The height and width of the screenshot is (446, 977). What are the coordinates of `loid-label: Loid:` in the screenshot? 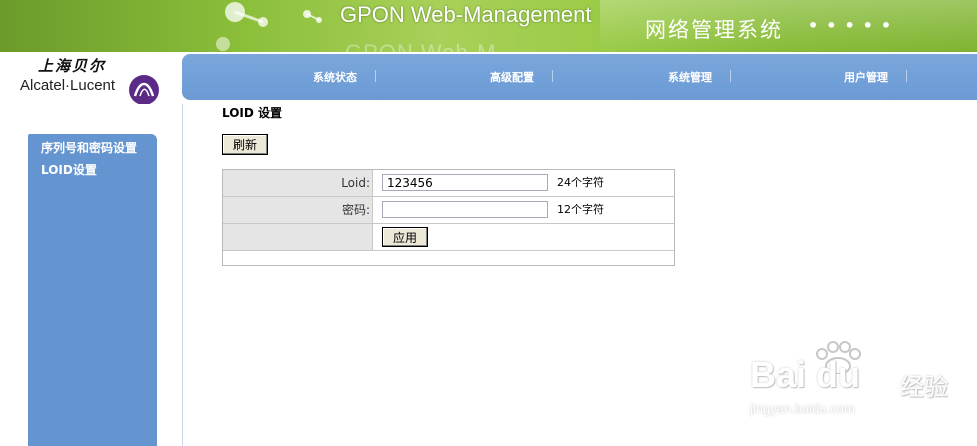 It's located at (298, 183).